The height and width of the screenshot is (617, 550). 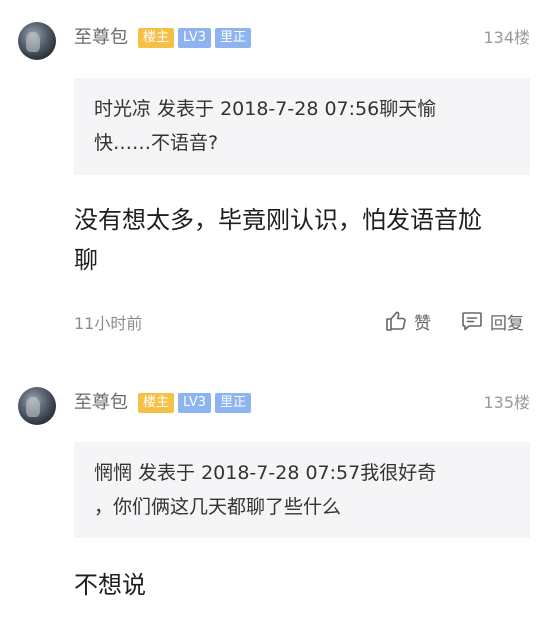 What do you see at coordinates (108, 323) in the screenshot?
I see `post-time: 11小时前` at bounding box center [108, 323].